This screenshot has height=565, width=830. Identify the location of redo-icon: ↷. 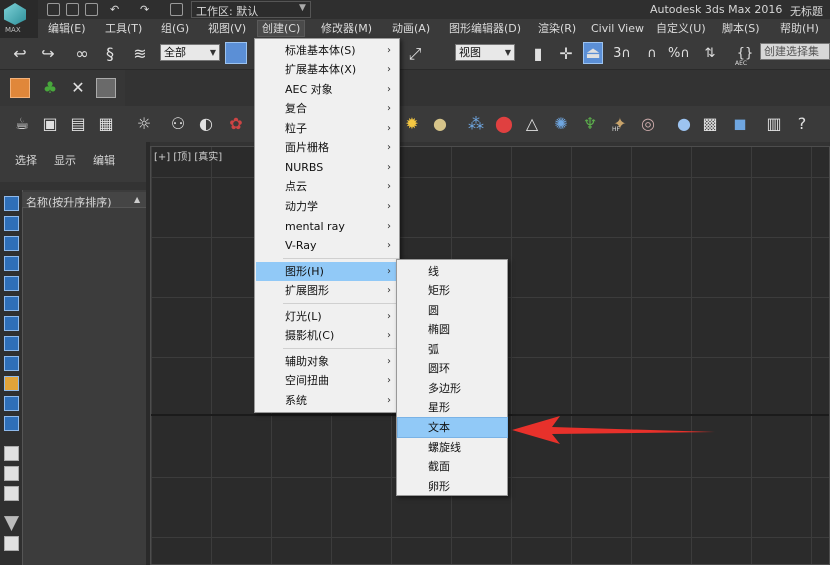
(146, 9).